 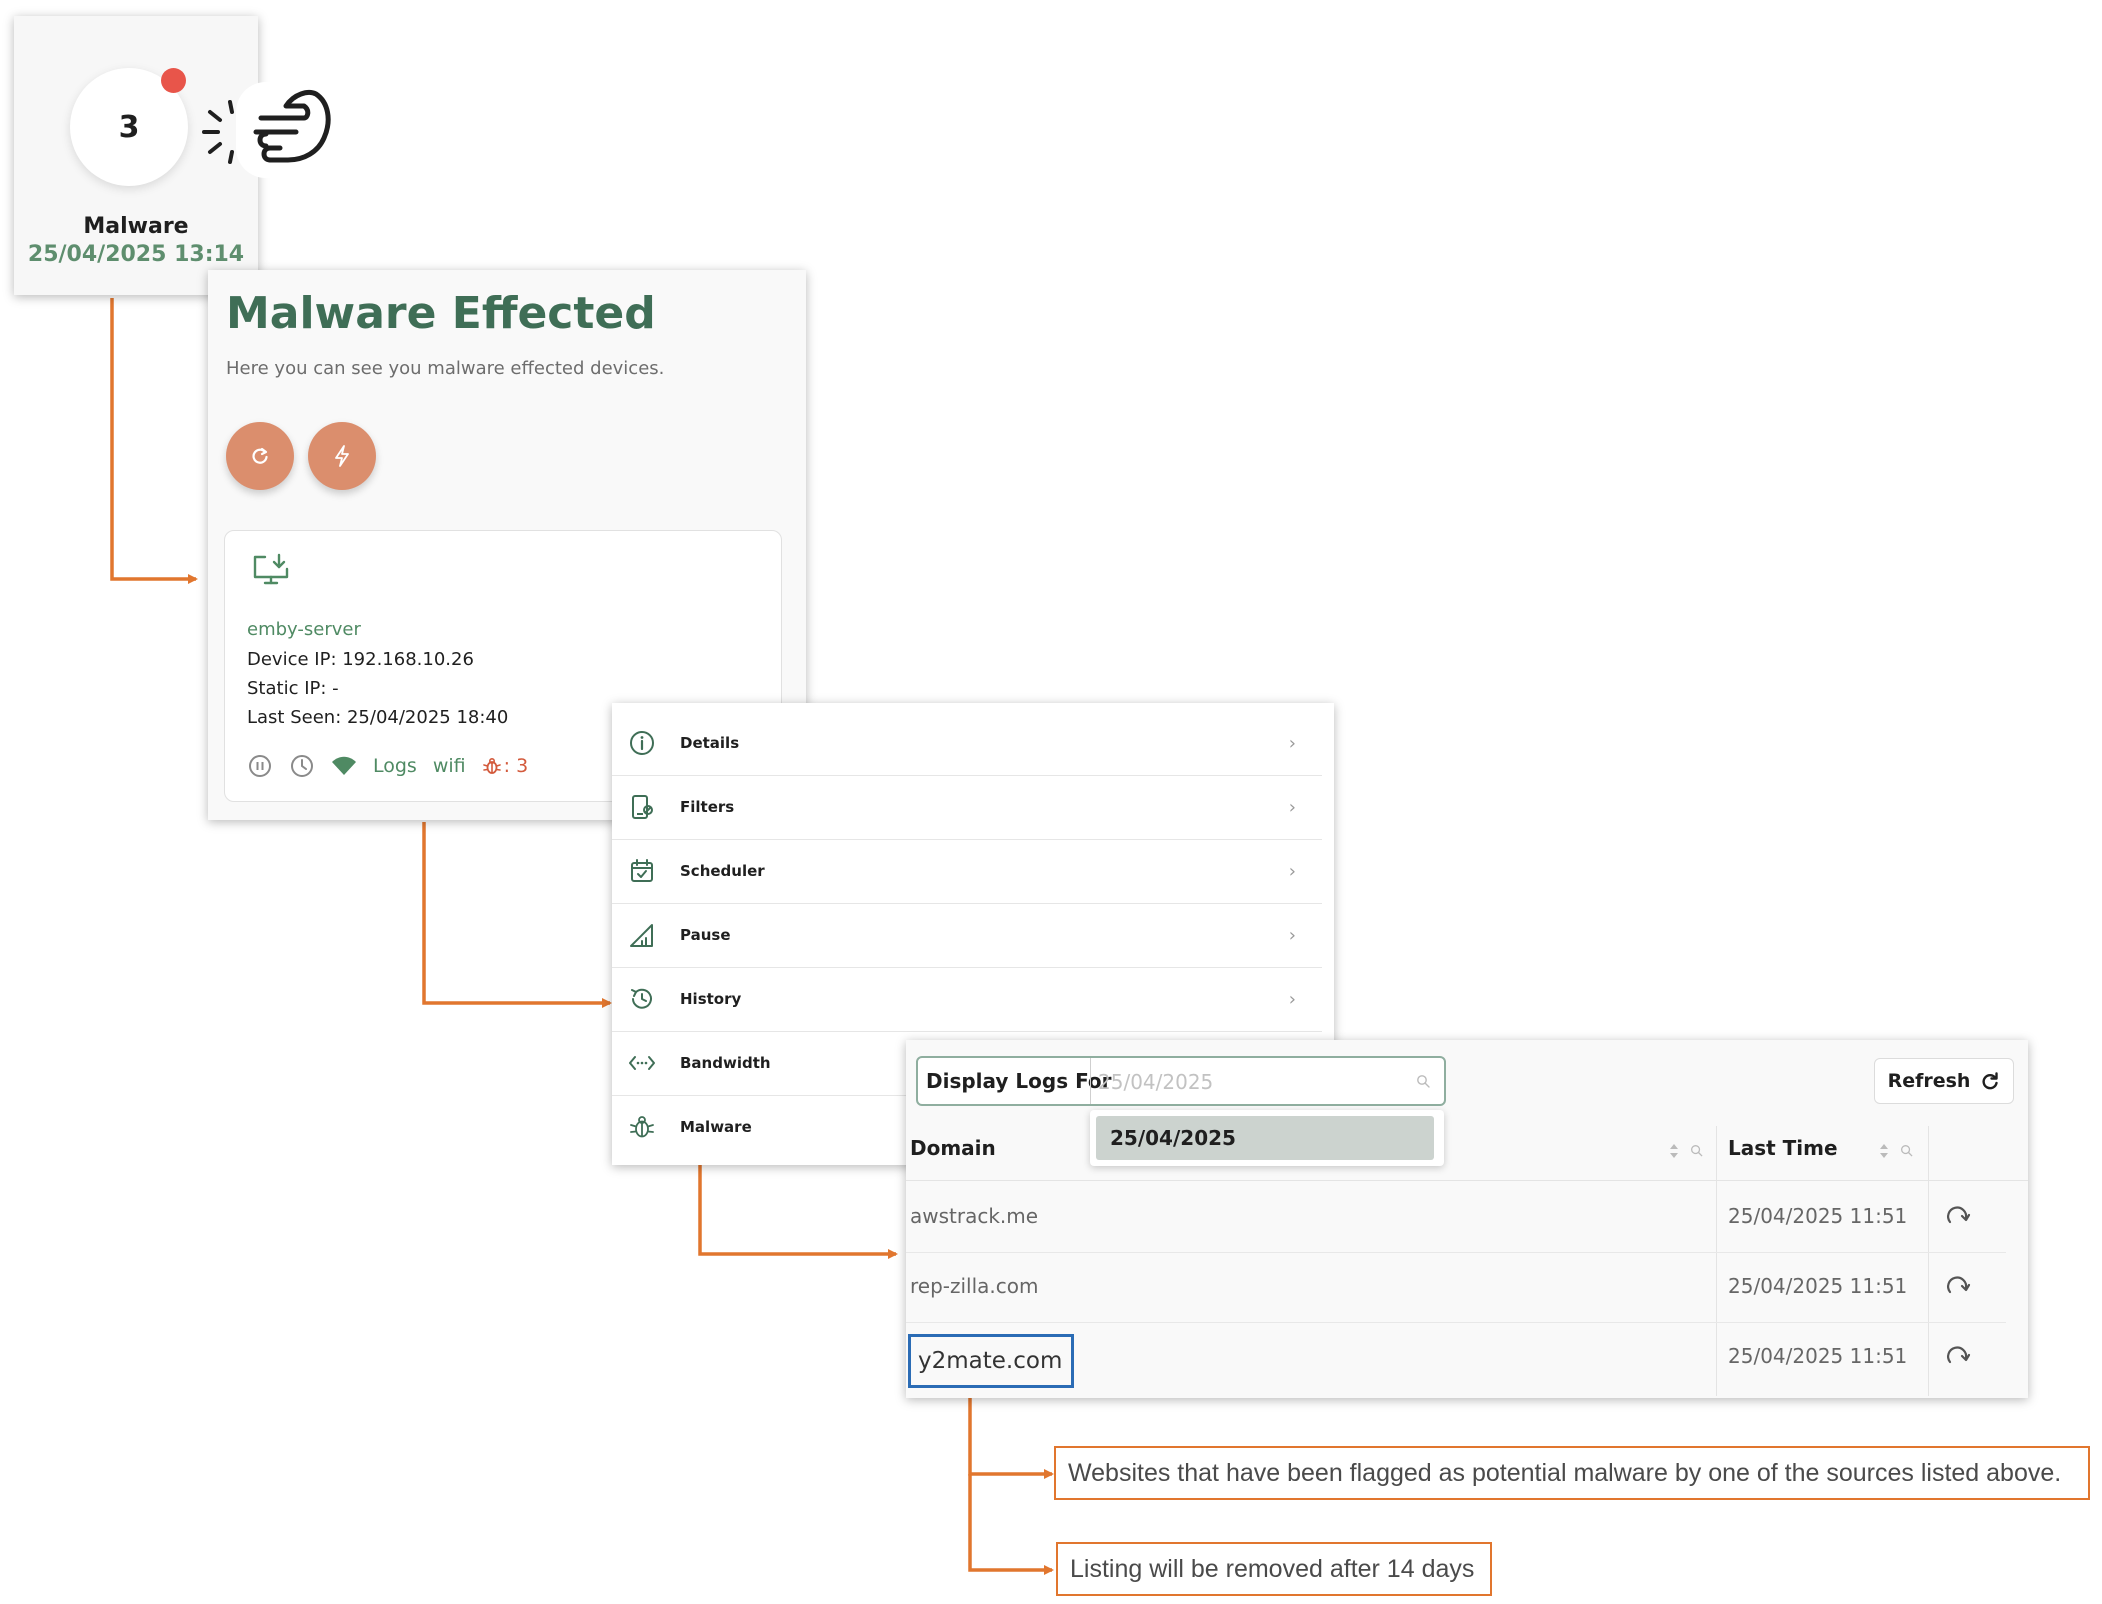 I want to click on date-filter: Display Logs For, so click(x=1181, y=1081).